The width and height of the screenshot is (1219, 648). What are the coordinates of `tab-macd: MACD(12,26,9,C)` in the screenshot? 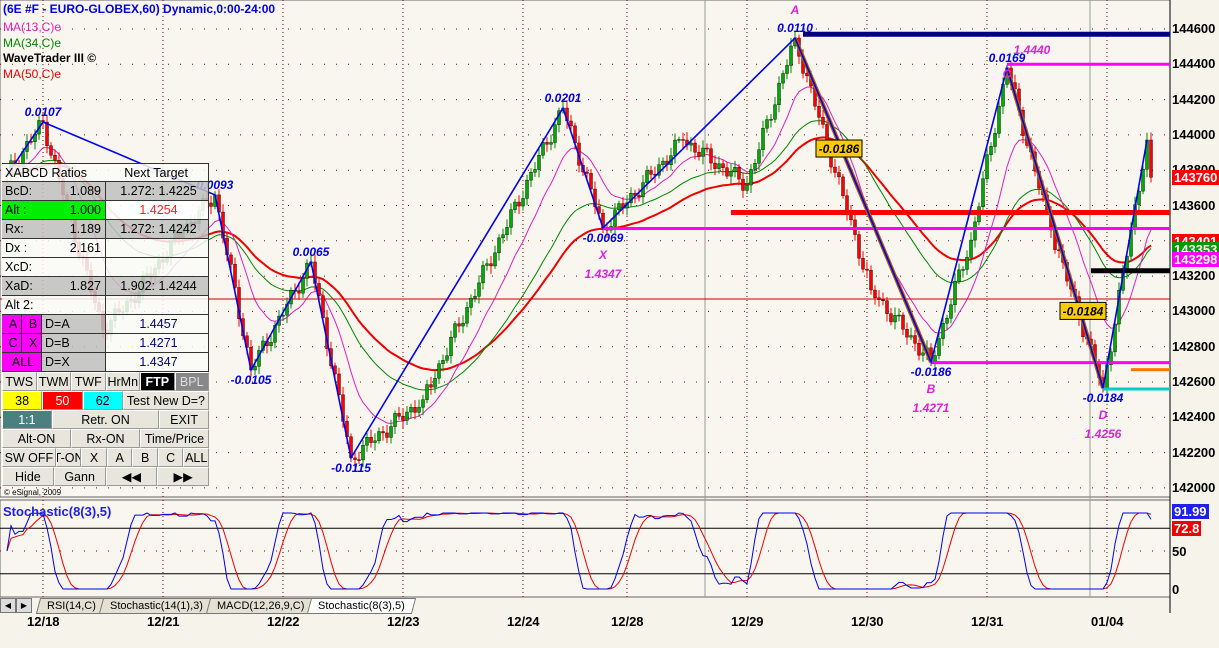 It's located at (260, 606).